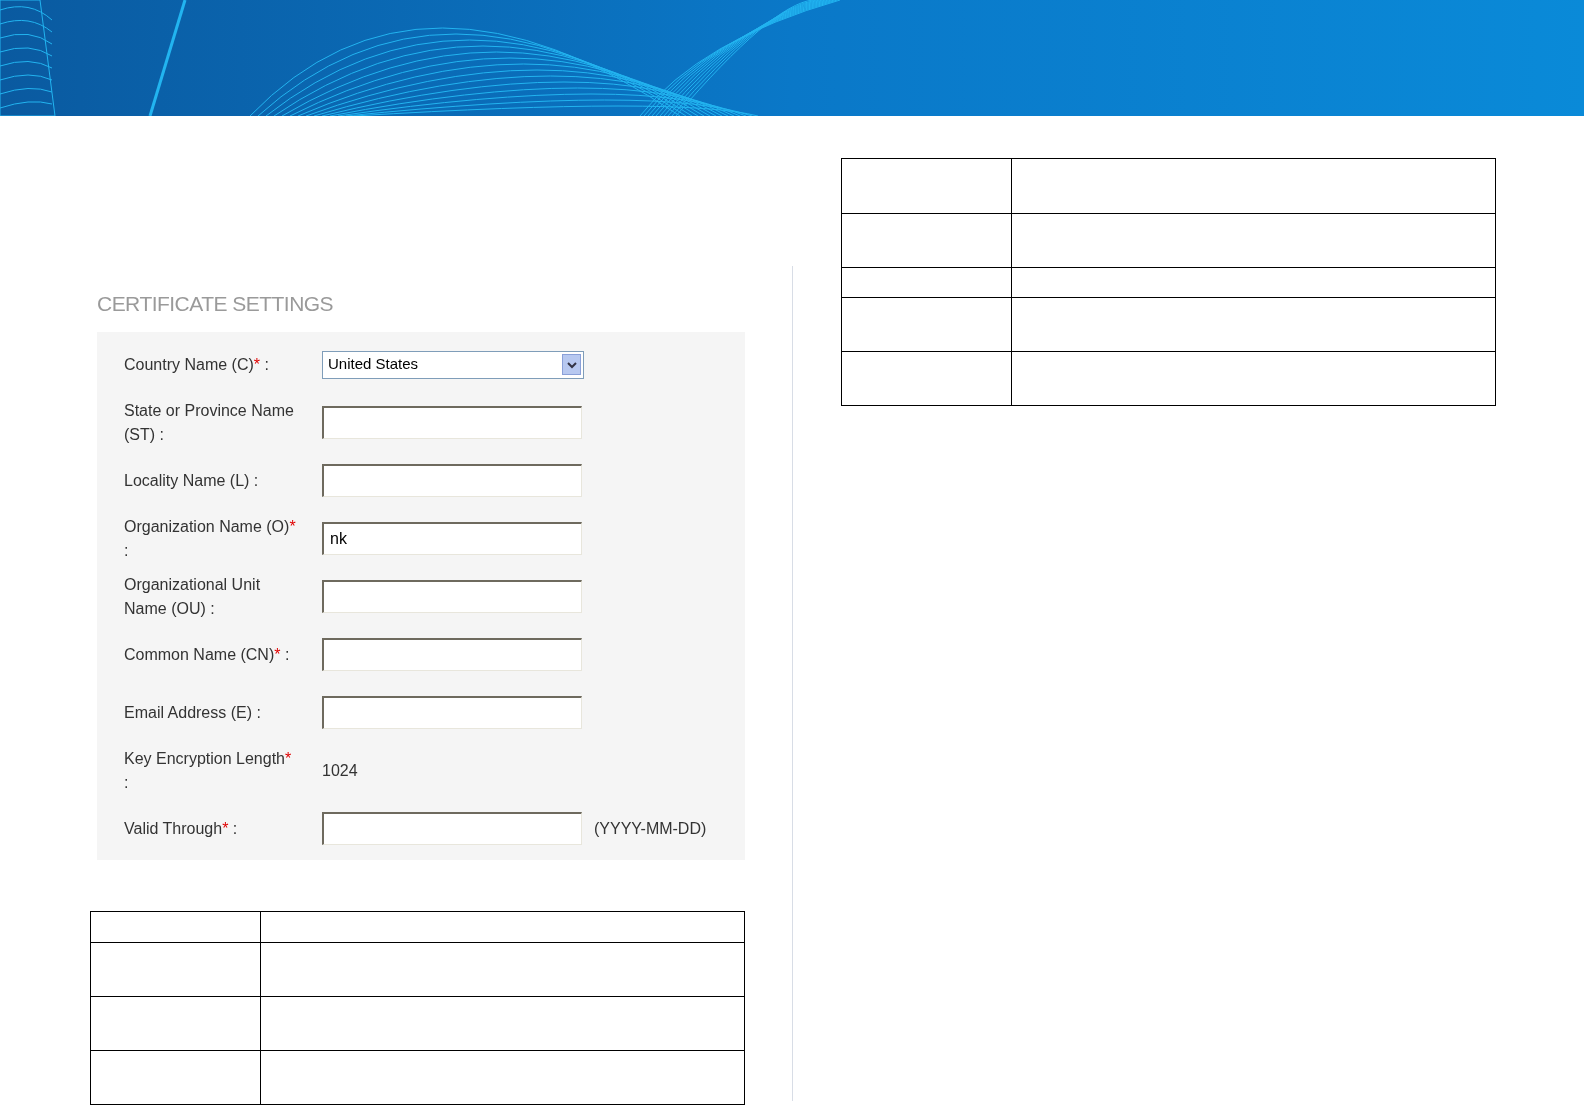  Describe the element at coordinates (340, 770) in the screenshot. I see `field-value: 1024` at that location.